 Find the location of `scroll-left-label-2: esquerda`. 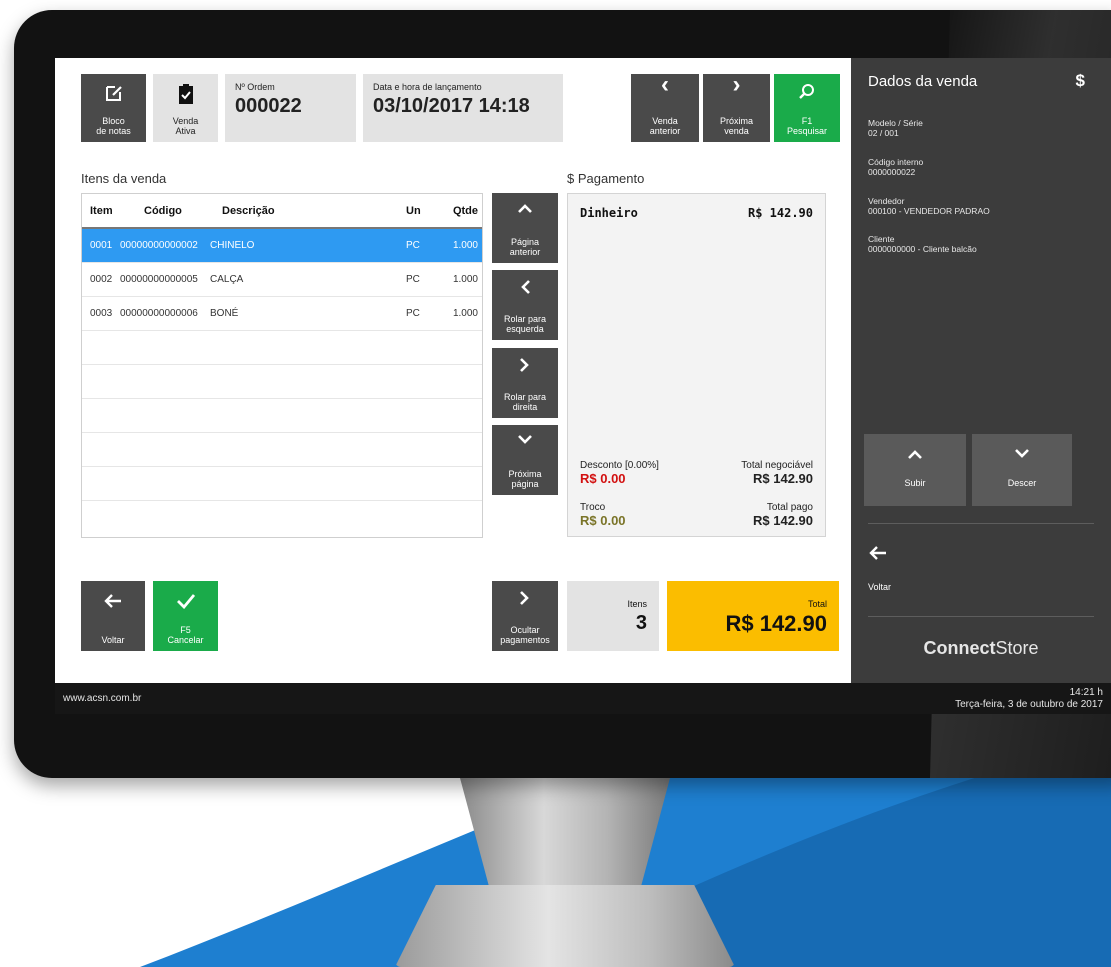

scroll-left-label-2: esquerda is located at coordinates (525, 329).